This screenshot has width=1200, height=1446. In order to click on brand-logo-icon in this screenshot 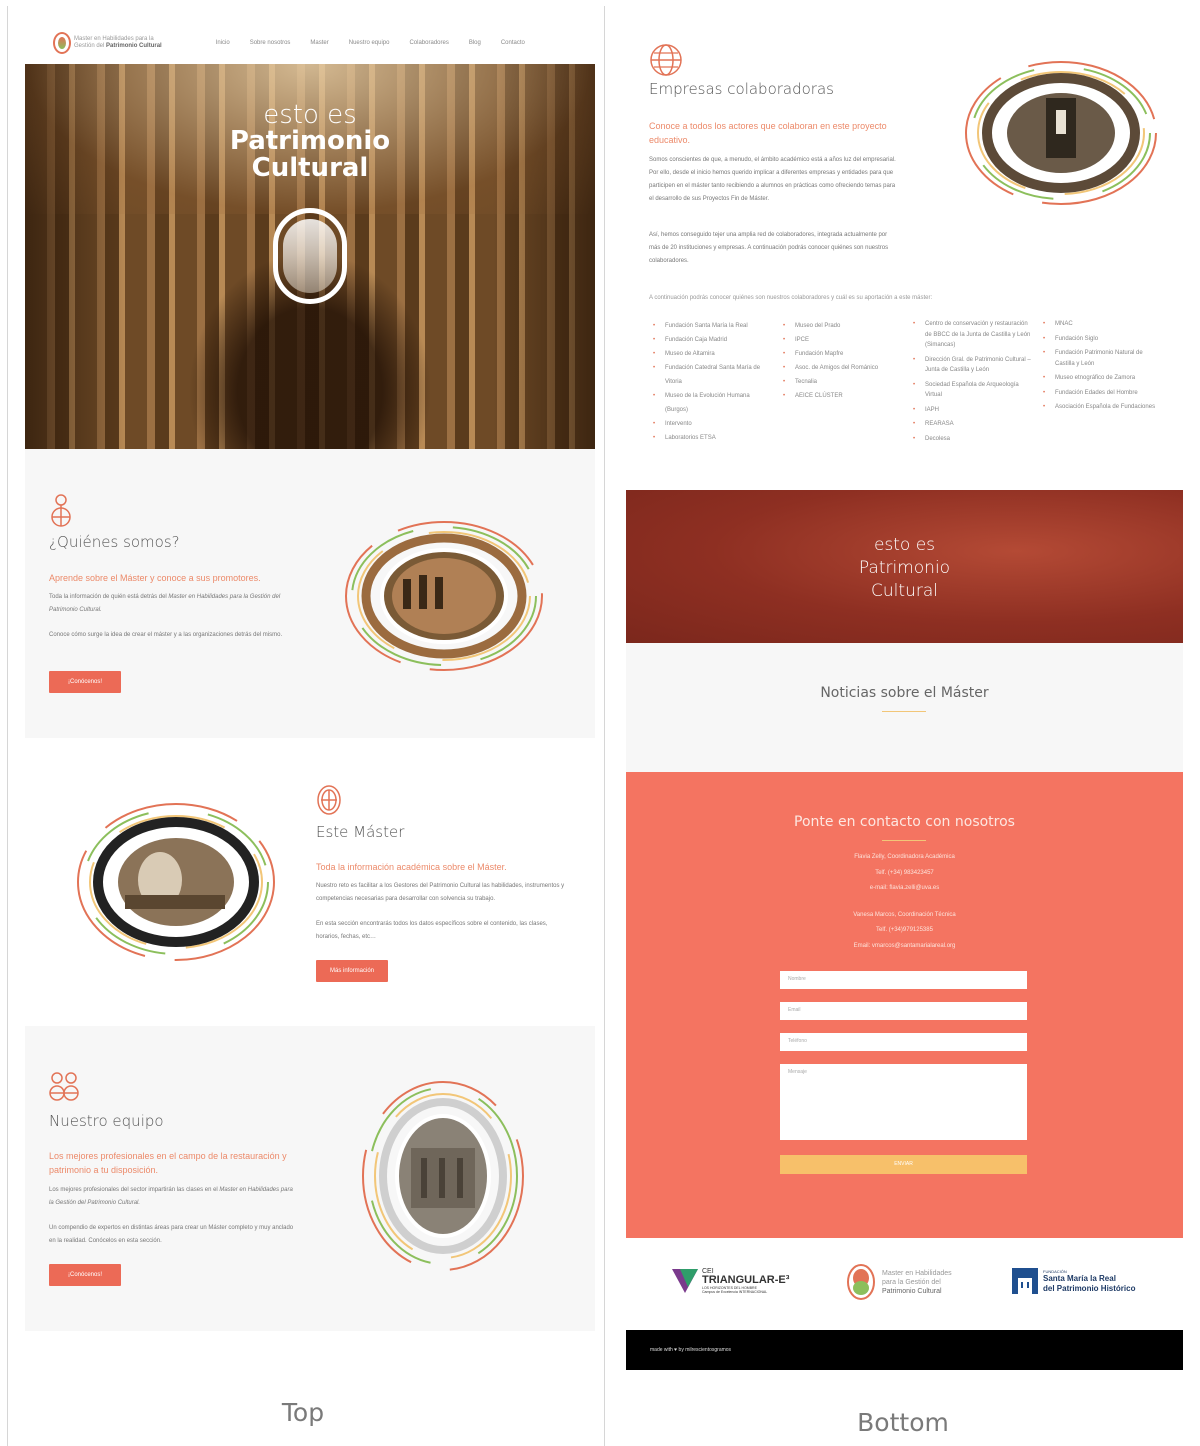, I will do `click(62, 43)`.